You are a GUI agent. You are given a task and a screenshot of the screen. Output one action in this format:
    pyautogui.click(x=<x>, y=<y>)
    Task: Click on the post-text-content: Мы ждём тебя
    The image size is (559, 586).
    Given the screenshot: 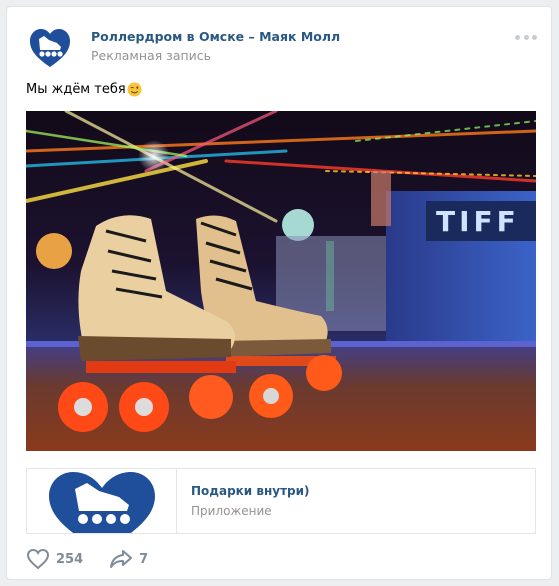 What is the action you would take?
    pyautogui.click(x=76, y=89)
    